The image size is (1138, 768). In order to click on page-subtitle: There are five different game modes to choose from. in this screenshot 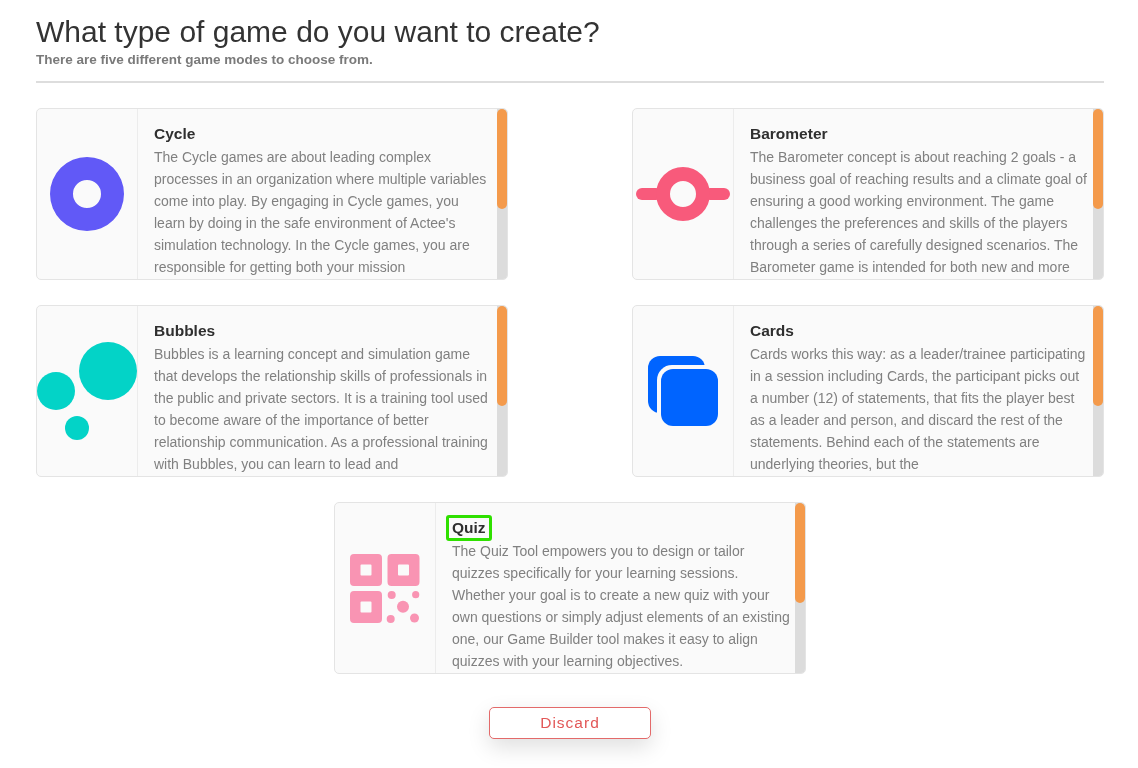, I will do `click(205, 60)`.